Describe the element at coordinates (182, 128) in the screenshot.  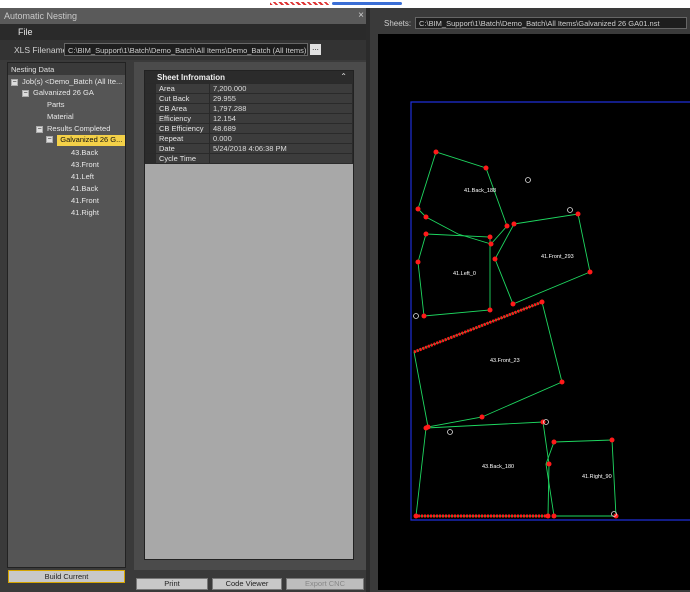
I see `prop-key: CB Efficiency` at that location.